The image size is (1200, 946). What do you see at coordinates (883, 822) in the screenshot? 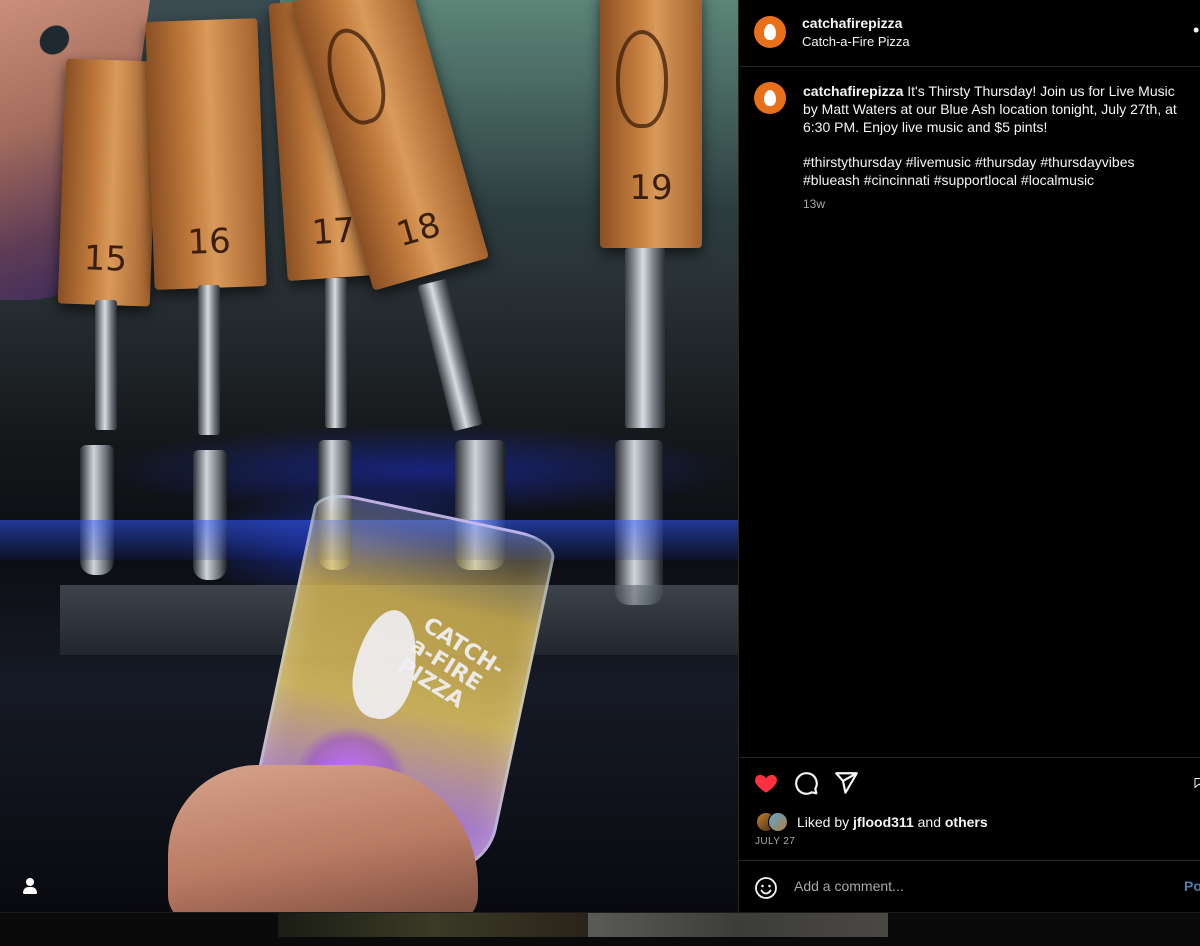
I see `liker-username: jflood311` at bounding box center [883, 822].